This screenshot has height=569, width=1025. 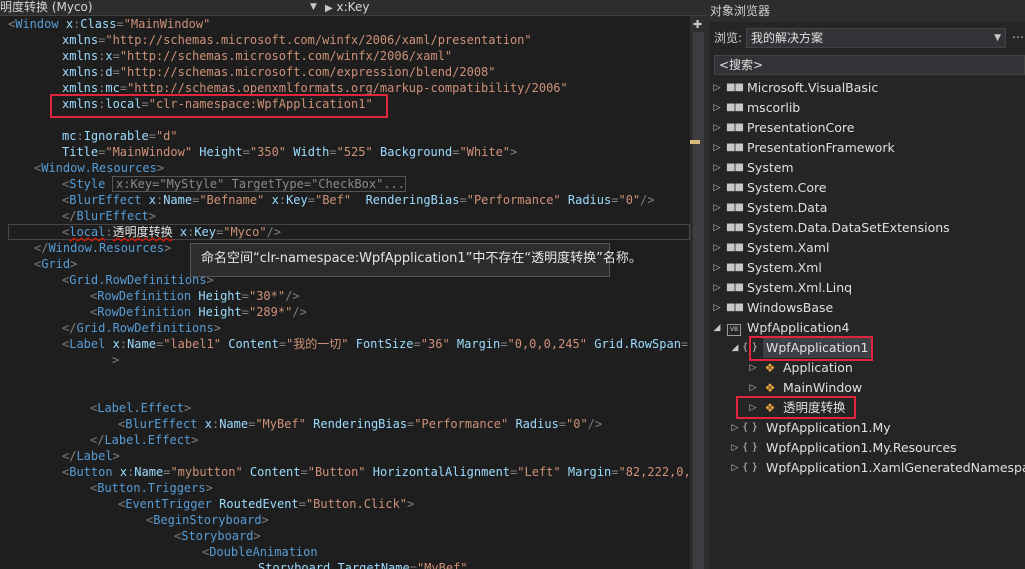 I want to click on code-line-11: <Style, so click(x=84, y=184).